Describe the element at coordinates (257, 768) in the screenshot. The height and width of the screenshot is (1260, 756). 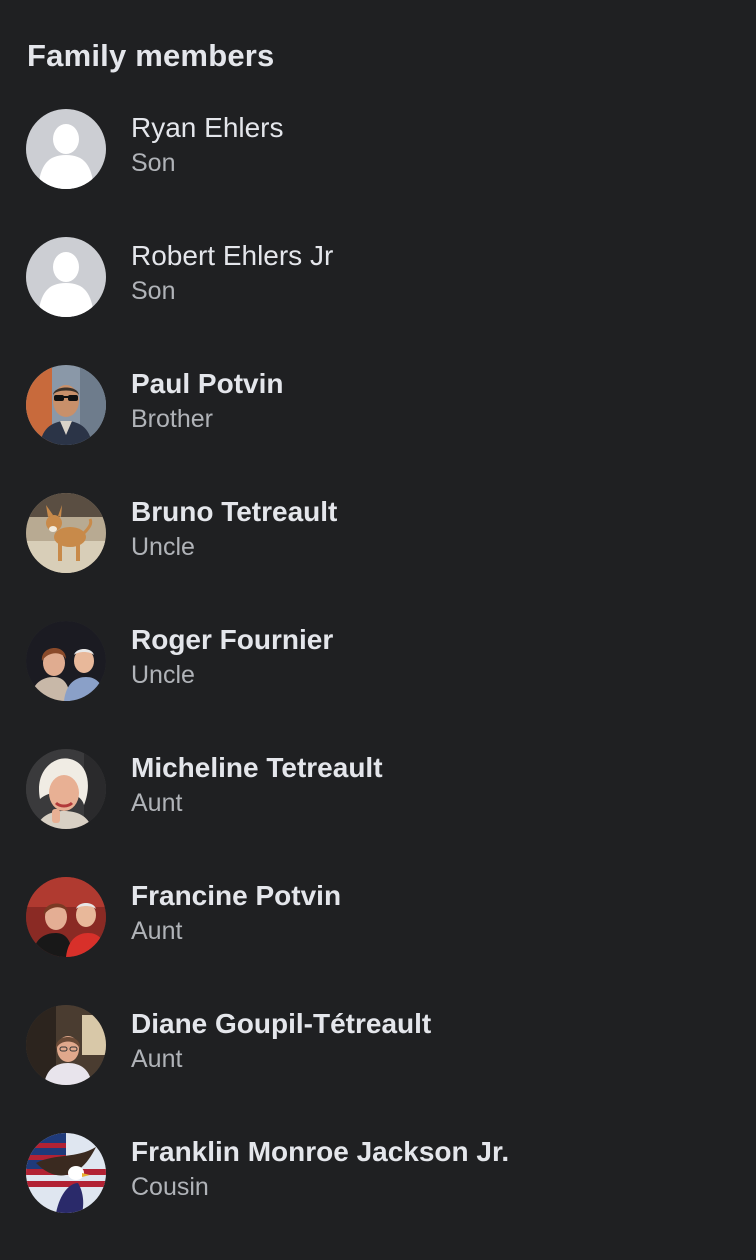
I see `member-name: Micheline Tetreault` at that location.